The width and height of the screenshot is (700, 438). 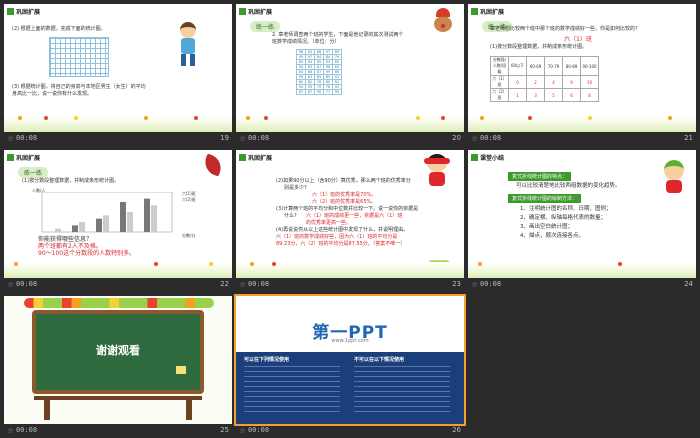 I want to click on grouped-bar-chart, so click(x=107, y=212).